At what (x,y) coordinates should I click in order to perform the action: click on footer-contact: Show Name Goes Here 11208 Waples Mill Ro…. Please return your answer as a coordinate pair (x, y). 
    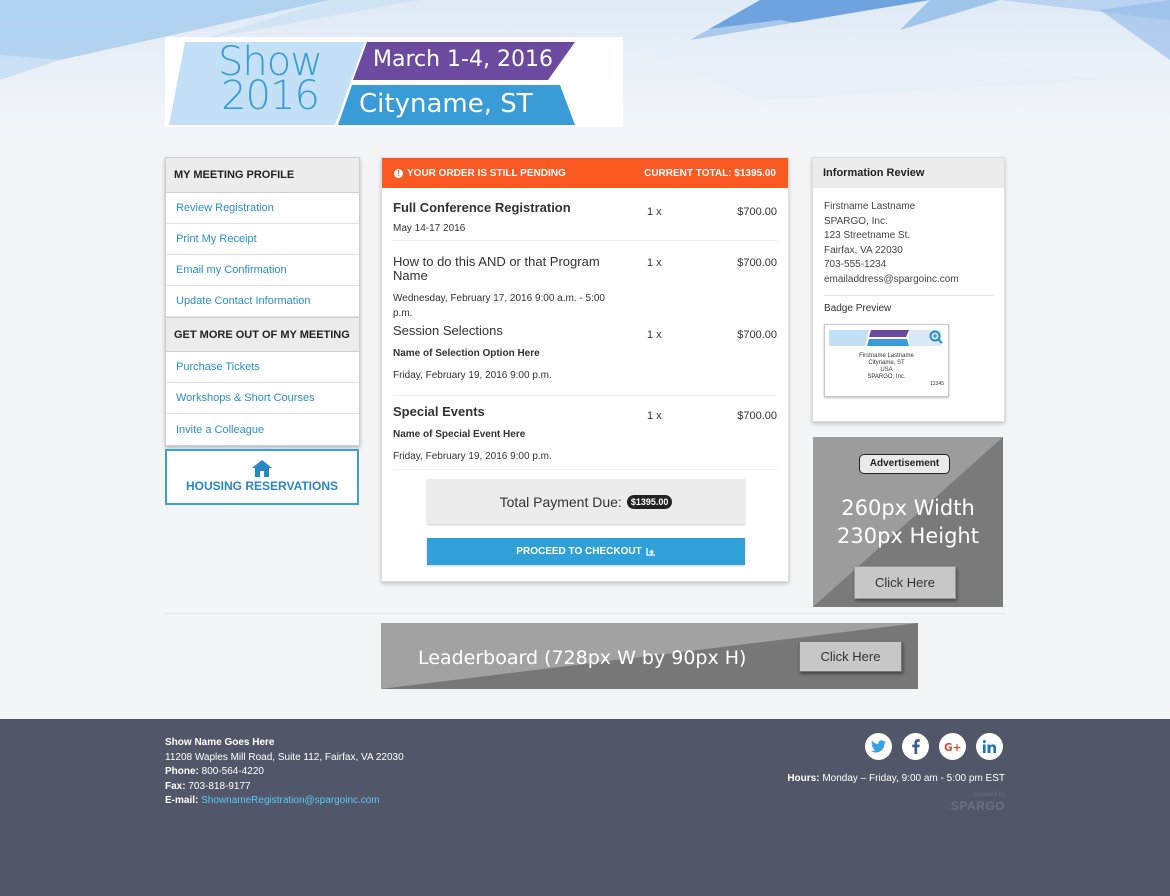
    Looking at the image, I should click on (284, 772).